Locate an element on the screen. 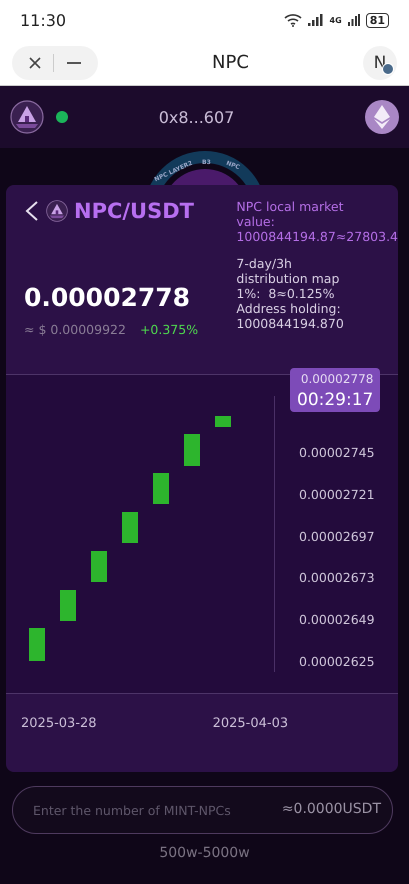 Image resolution: width=409 pixels, height=884 pixels. network-label: 4G is located at coordinates (336, 20).